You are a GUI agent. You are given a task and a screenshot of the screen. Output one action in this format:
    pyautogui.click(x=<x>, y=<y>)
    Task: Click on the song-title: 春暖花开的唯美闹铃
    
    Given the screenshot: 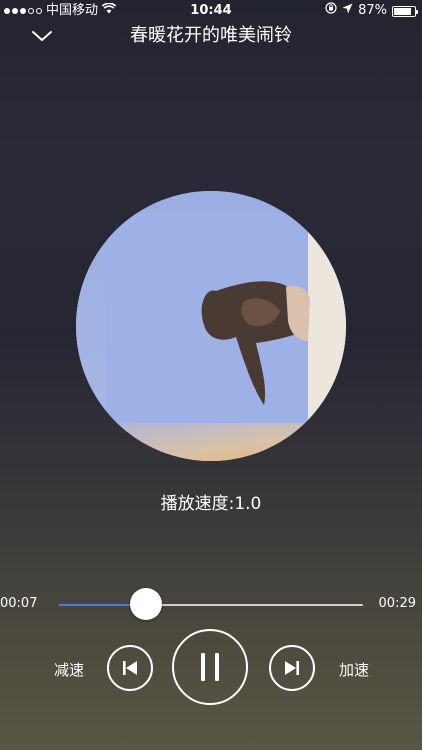 What is the action you would take?
    pyautogui.click(x=211, y=35)
    